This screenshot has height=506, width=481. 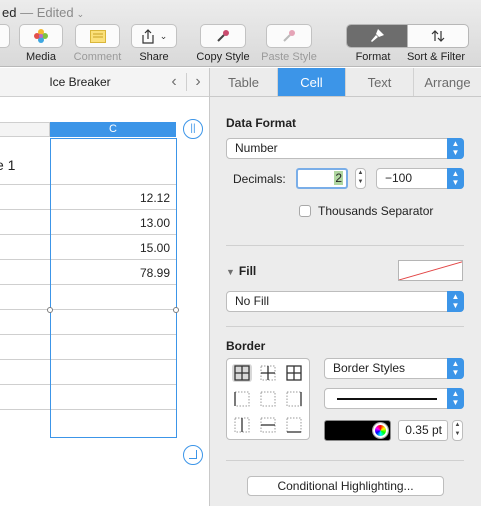 I want to click on data-format-popup: Number ▲ ▼, so click(x=345, y=148).